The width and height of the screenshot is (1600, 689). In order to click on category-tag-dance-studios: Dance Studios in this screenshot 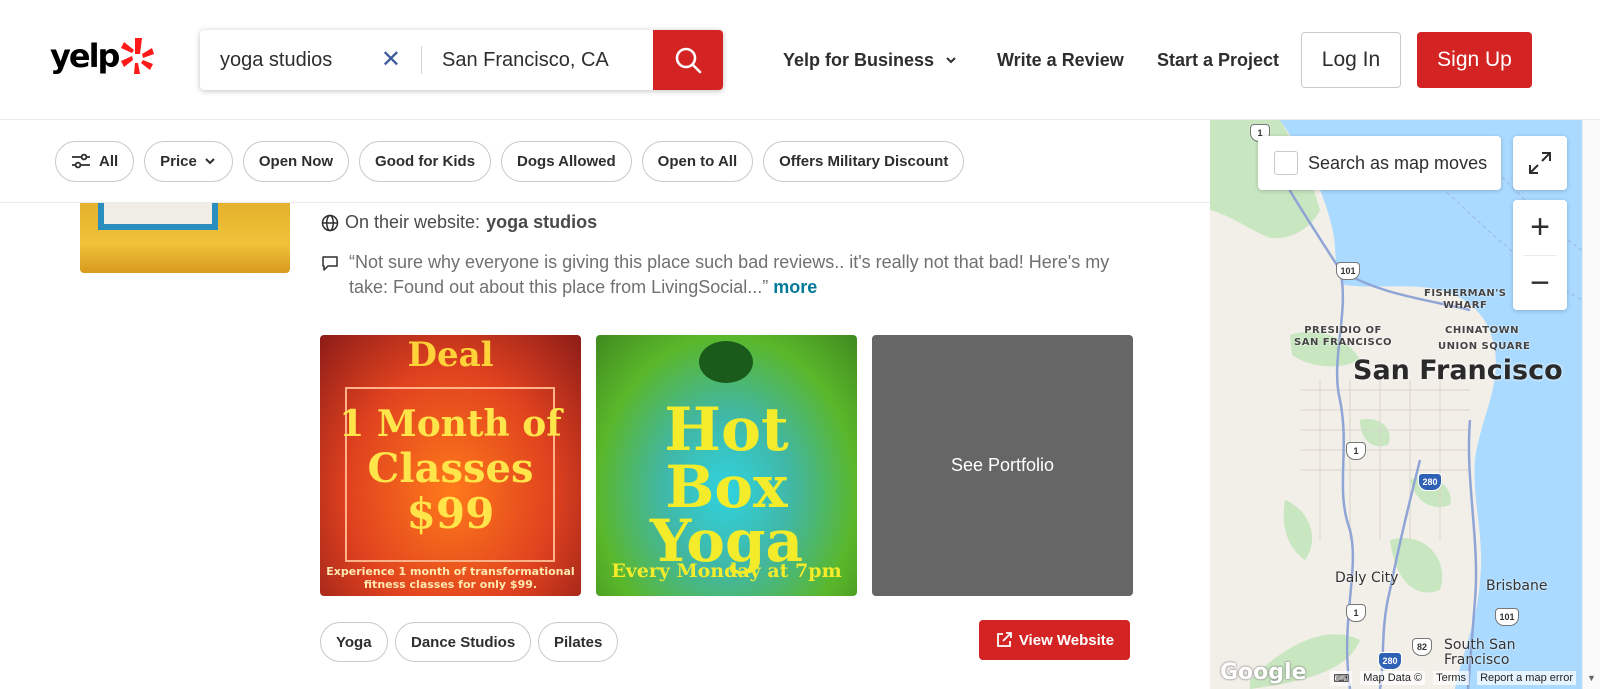, I will do `click(463, 642)`.